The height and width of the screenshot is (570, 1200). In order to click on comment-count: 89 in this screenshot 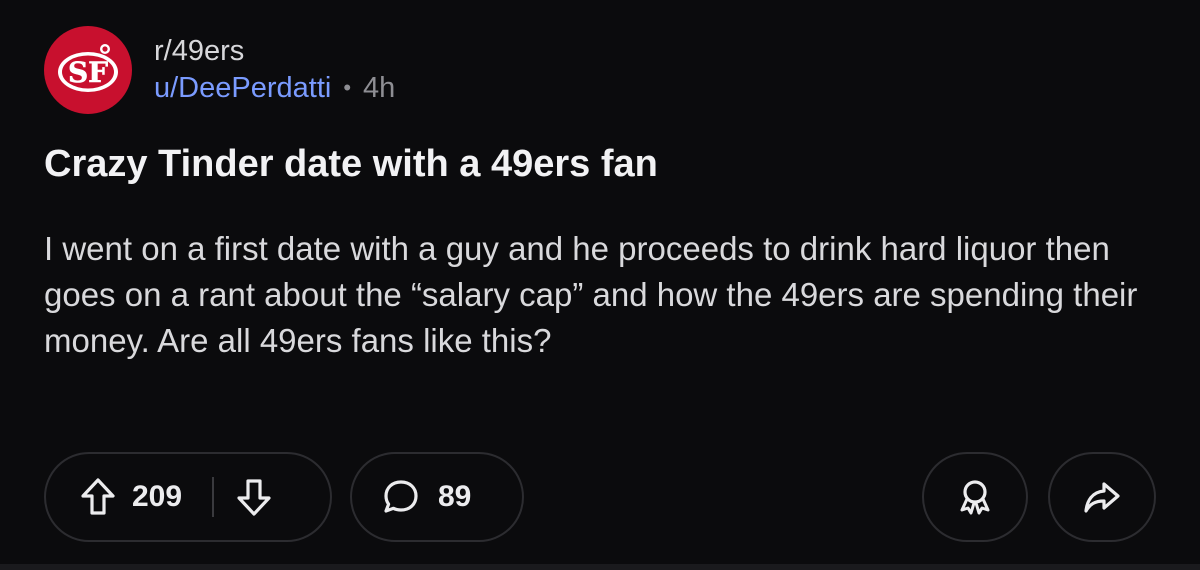, I will do `click(455, 496)`.